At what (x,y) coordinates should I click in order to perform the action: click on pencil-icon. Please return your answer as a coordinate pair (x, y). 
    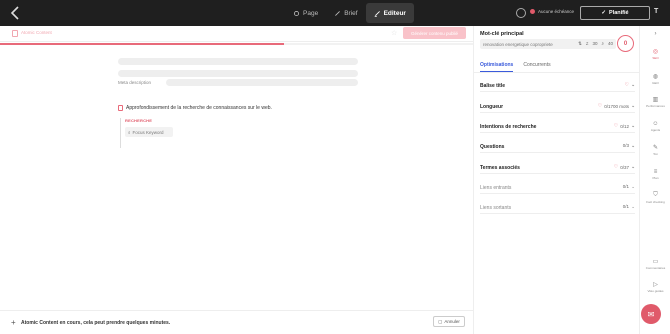
    Looking at the image, I should click on (338, 13).